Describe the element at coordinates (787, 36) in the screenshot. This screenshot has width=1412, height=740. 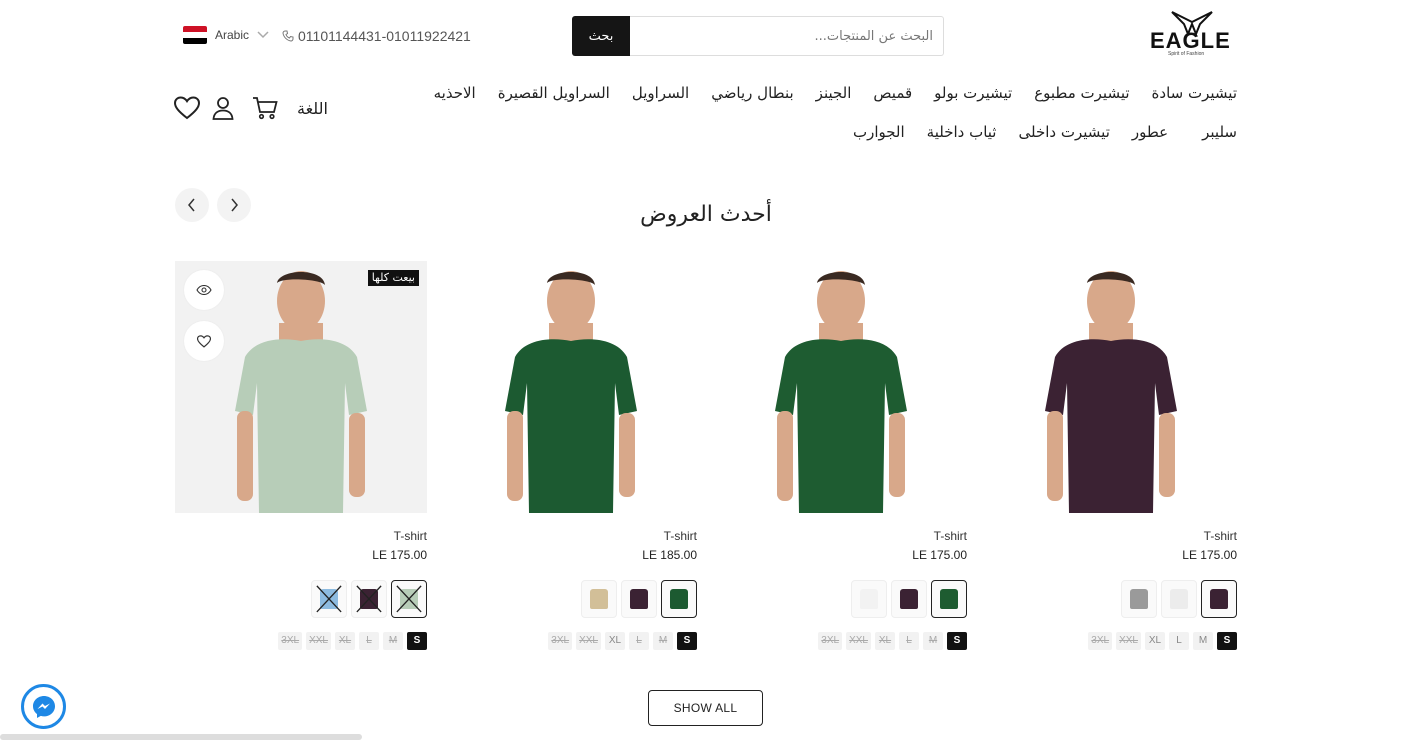
I see `search-input` at that location.